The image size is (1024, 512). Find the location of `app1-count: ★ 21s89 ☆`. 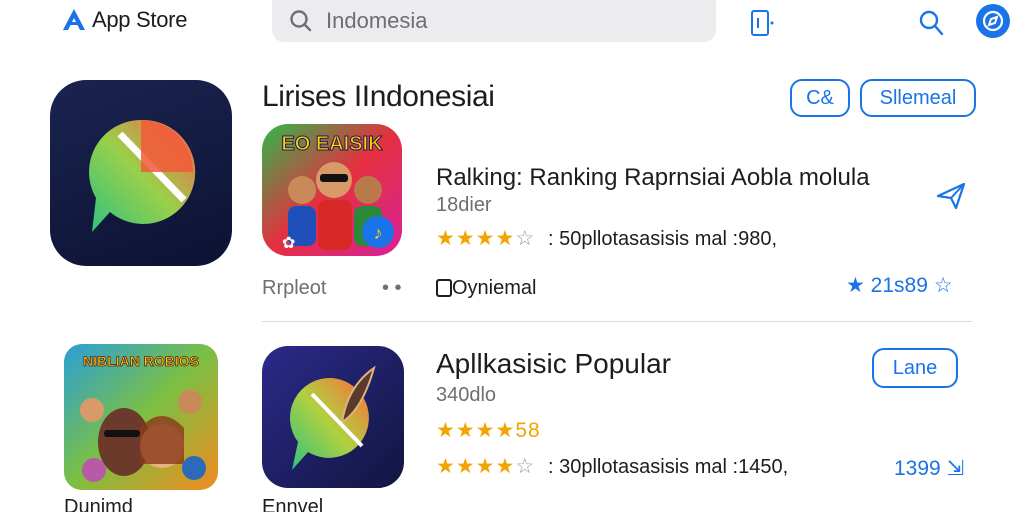

app1-count: ★ 21s89 ☆ is located at coordinates (899, 285).